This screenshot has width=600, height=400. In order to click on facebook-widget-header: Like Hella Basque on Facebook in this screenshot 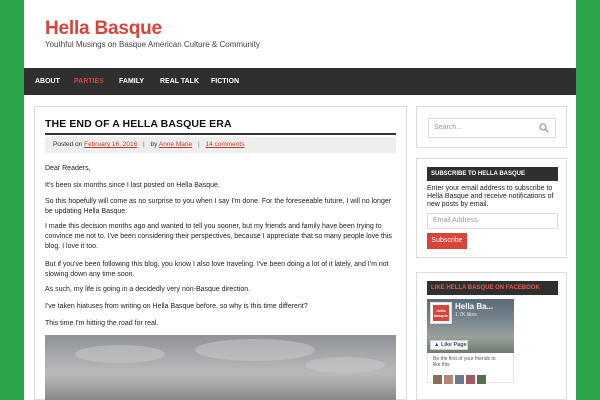, I will do `click(492, 288)`.